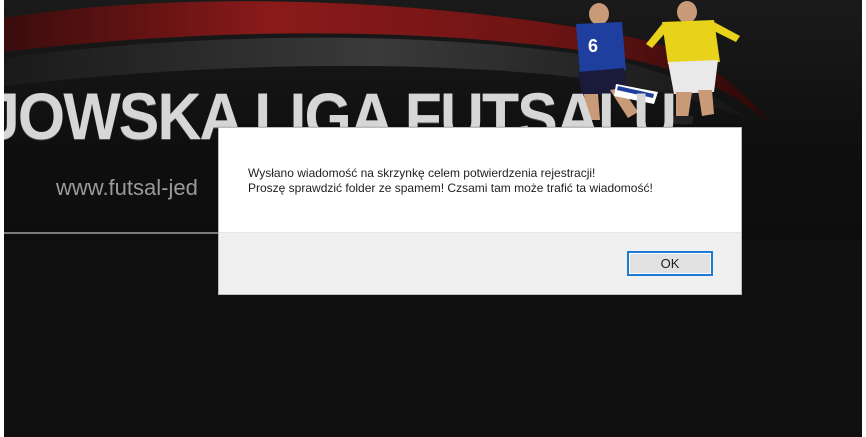 The width and height of the screenshot is (866, 437). What do you see at coordinates (480, 263) in the screenshot?
I see `dialog-footer: OK` at bounding box center [480, 263].